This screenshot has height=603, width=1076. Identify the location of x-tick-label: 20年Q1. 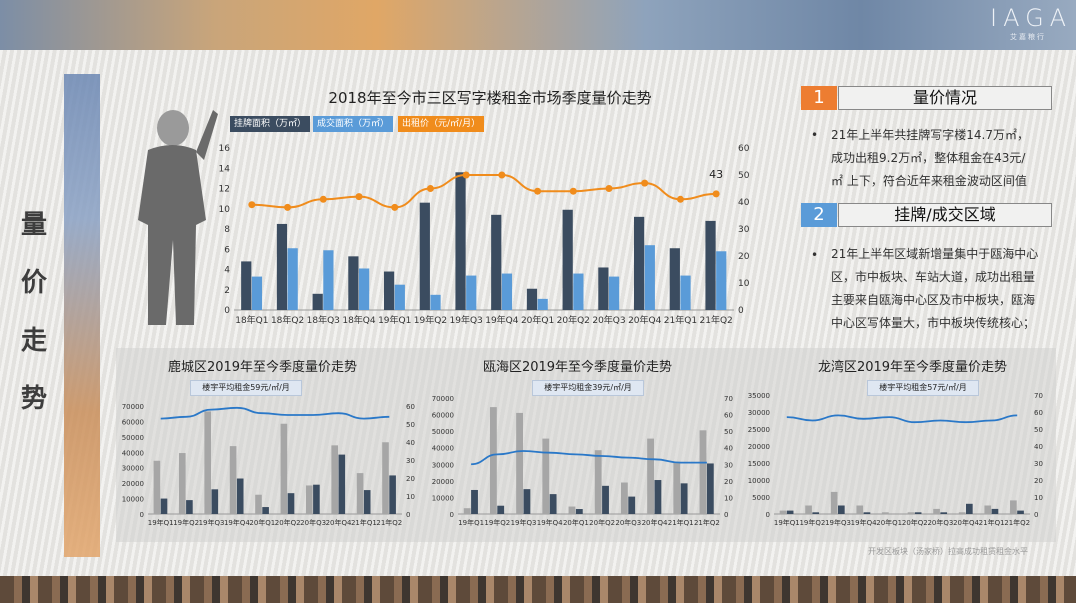
(262, 522).